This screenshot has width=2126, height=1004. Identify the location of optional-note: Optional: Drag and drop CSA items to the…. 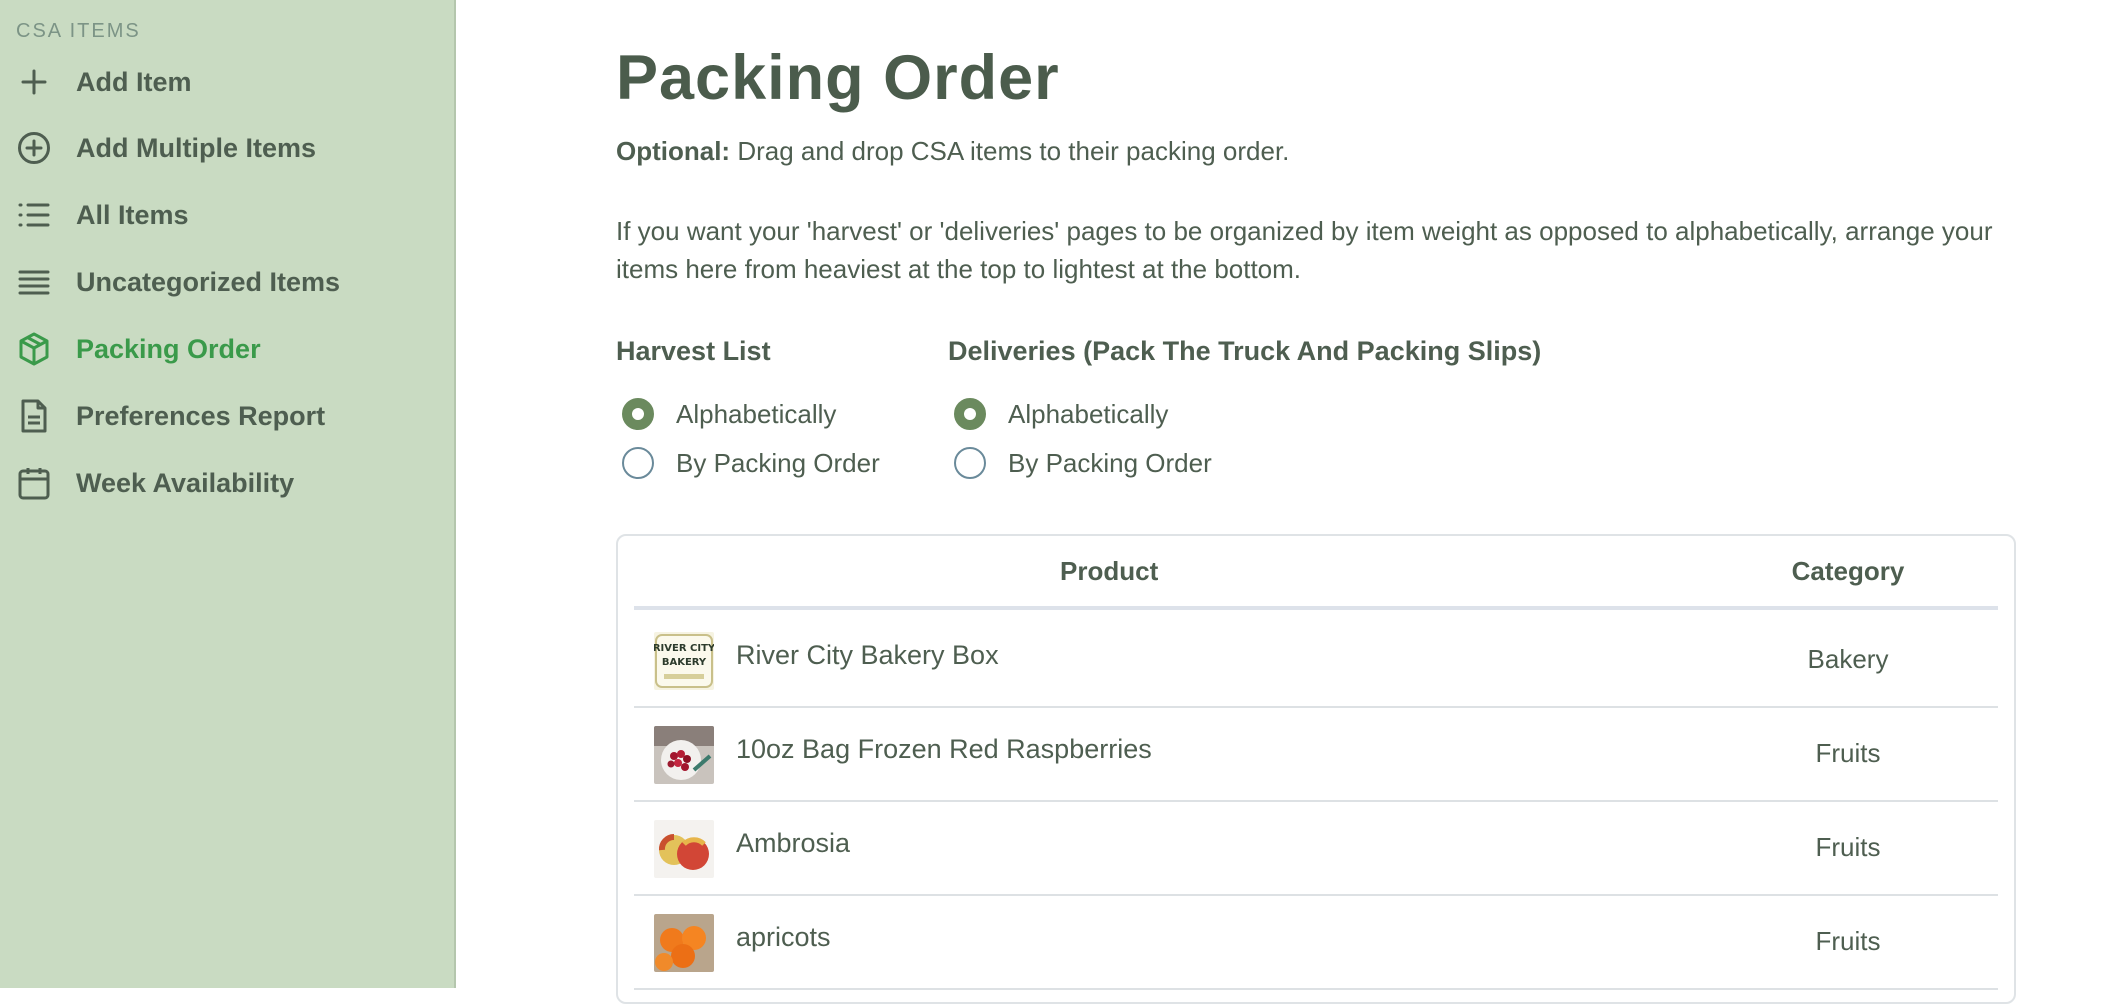
(952, 151).